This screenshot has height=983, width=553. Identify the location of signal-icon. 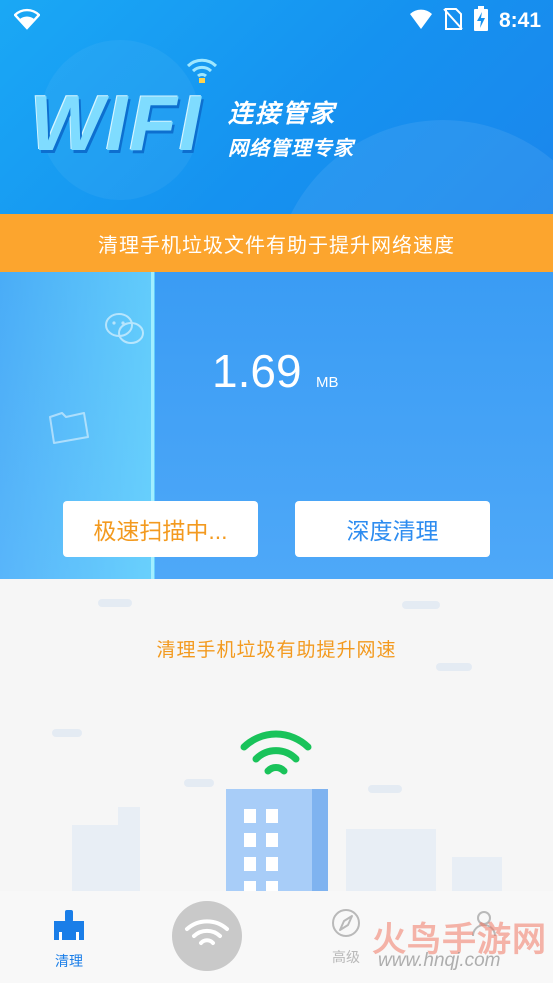
(421, 21).